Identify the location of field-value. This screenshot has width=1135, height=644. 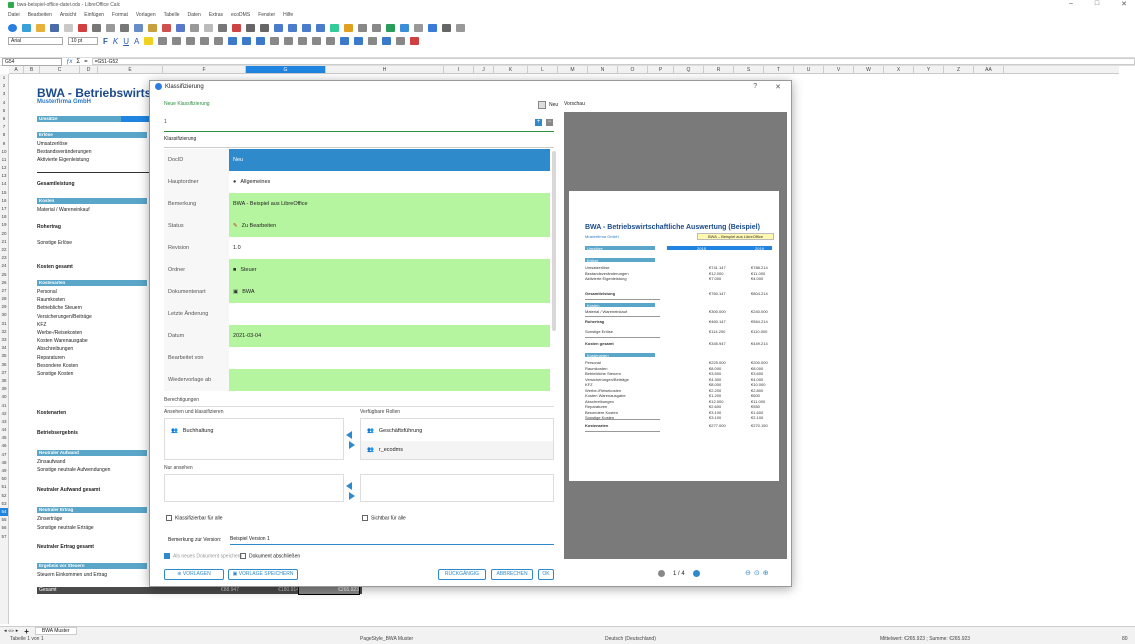
(389, 358).